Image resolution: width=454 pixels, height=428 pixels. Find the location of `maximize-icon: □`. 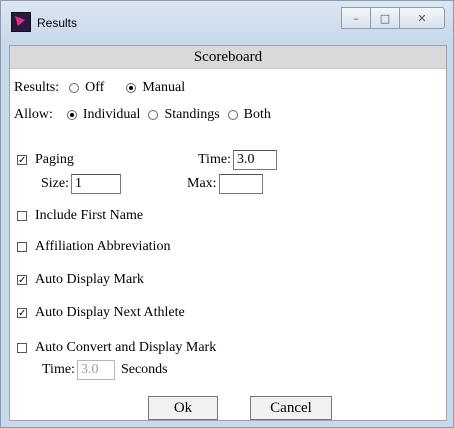

maximize-icon: □ is located at coordinates (385, 18).